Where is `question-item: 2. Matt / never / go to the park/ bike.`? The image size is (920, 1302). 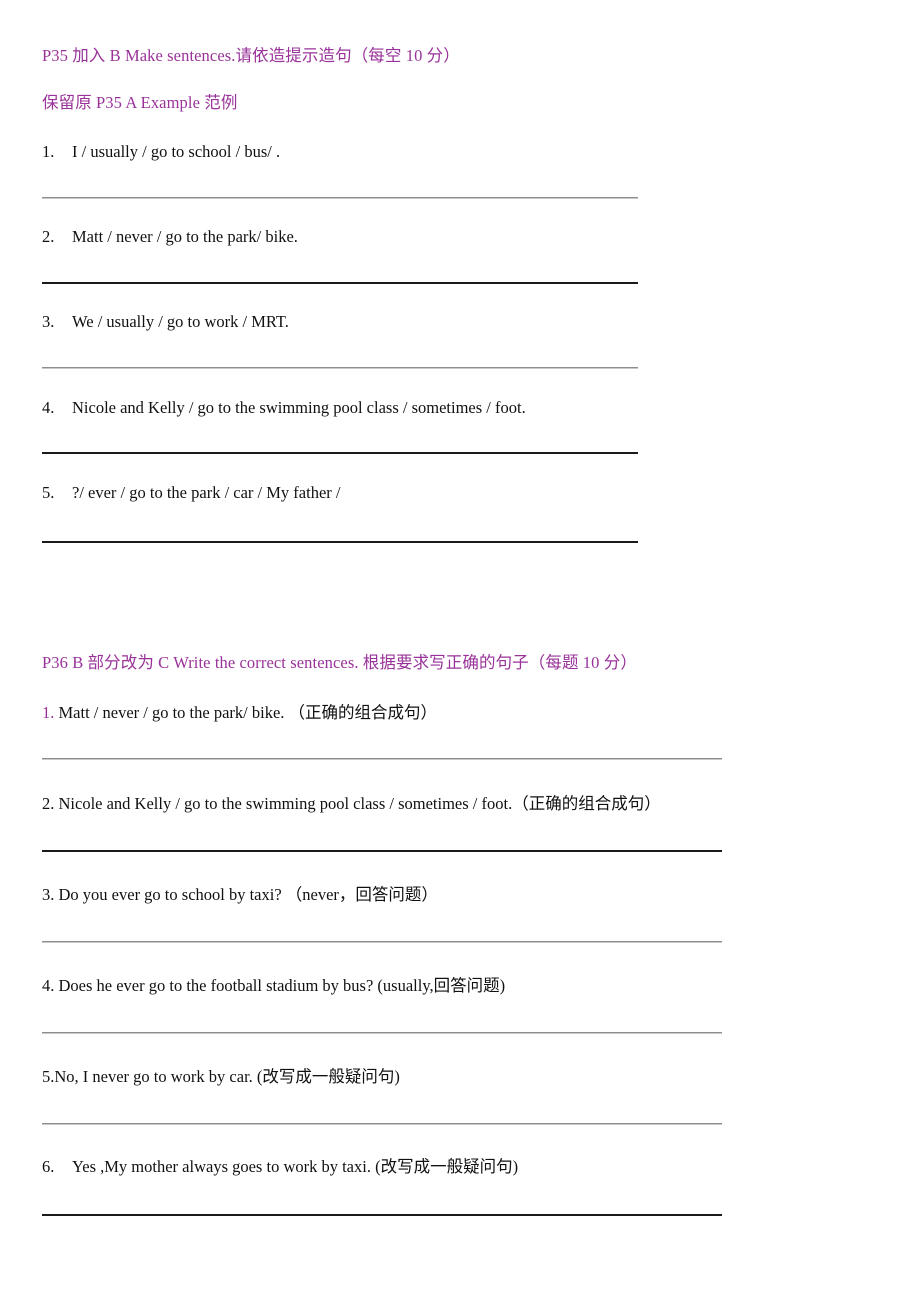
question-item: 2. Matt / never / go to the park/ bike. is located at coordinates (170, 237).